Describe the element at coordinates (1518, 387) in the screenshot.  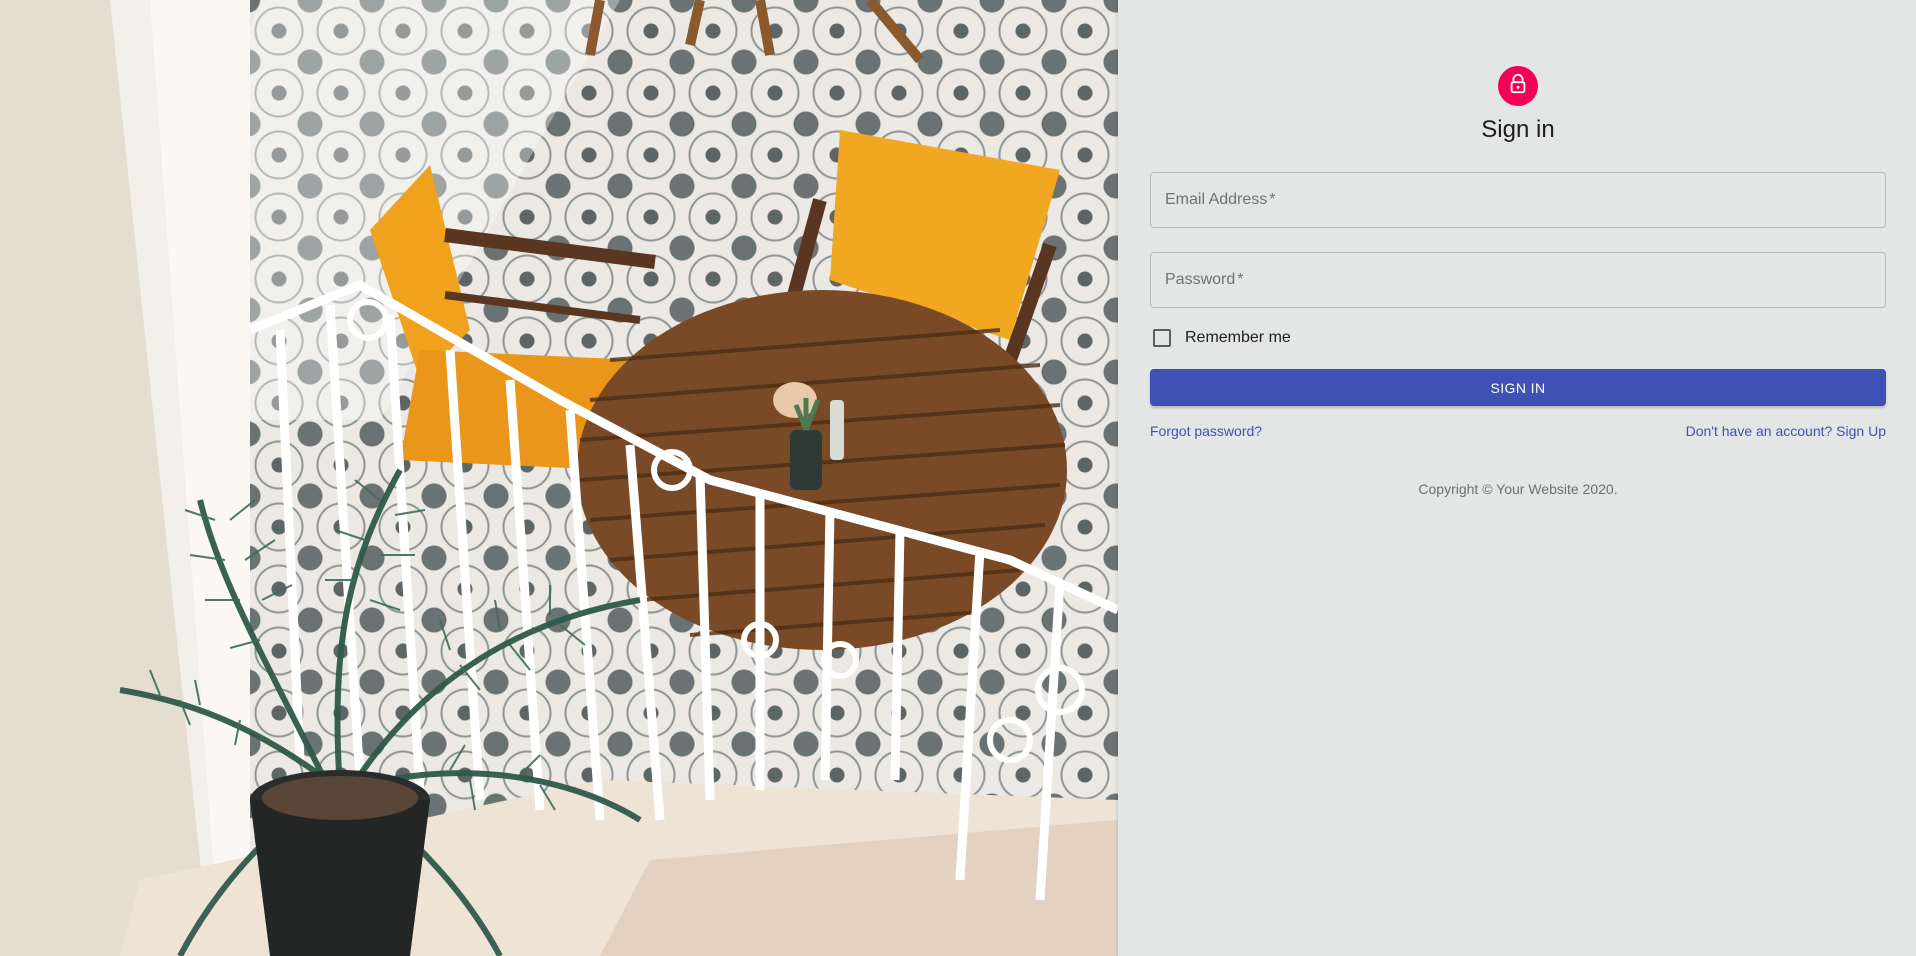
I see `sign-in-button: SIGN IN` at that location.